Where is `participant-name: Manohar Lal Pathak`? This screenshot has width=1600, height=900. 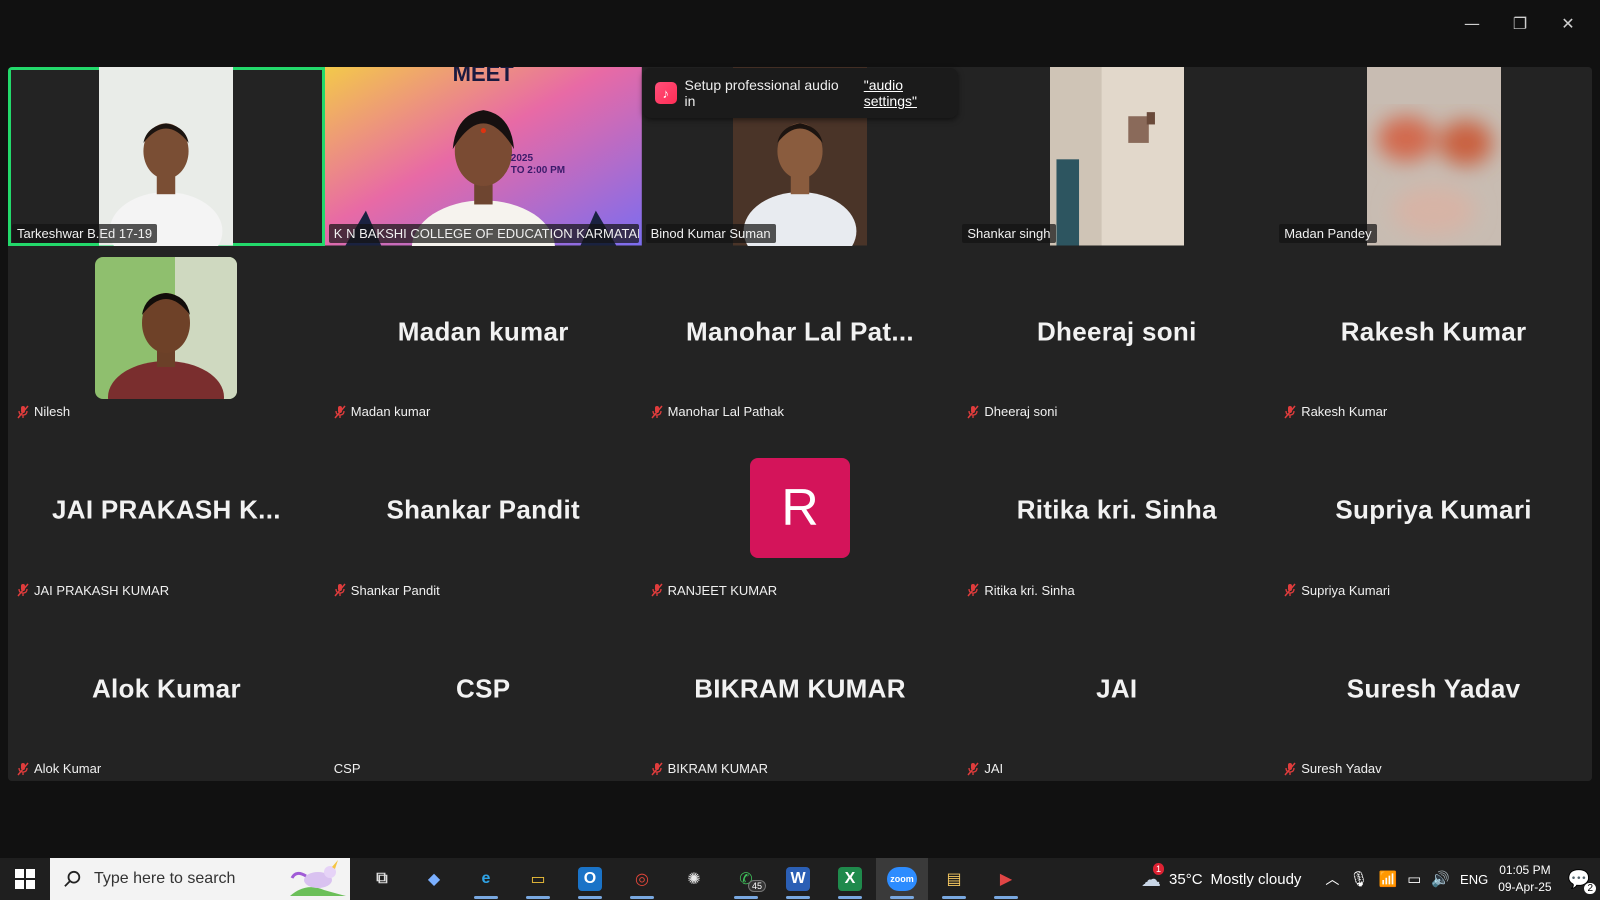
participant-name: Manohar Lal Pathak is located at coordinates (725, 411).